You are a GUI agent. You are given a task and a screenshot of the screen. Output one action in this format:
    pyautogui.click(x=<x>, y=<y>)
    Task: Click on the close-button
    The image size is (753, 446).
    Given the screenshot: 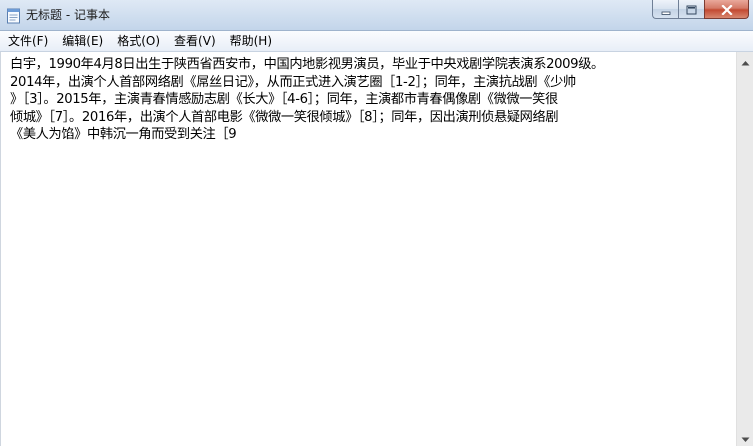 What is the action you would take?
    pyautogui.click(x=726, y=9)
    